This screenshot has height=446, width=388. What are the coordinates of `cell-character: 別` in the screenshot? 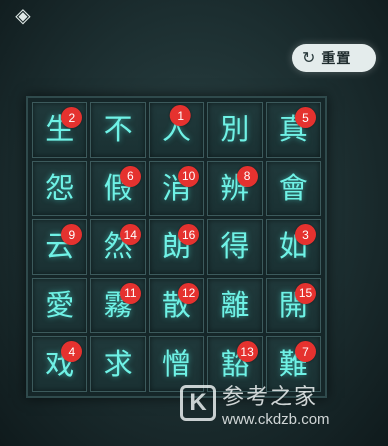 It's located at (235, 129).